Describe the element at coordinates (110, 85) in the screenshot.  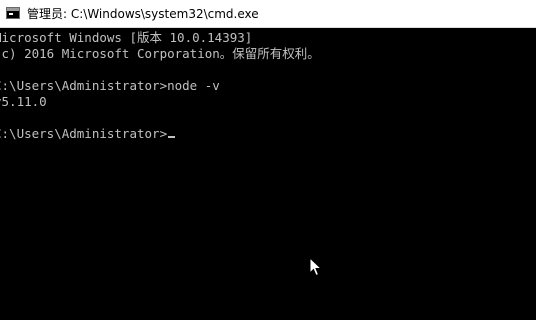
I see `console-line-command: C:\Users\Administrator>node -v` at that location.